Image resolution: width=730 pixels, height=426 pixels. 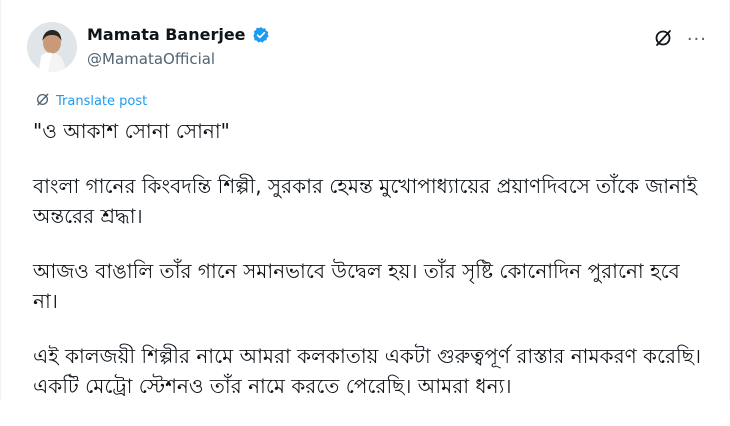 What do you see at coordinates (663, 40) in the screenshot?
I see `grok-slash-circle-icon` at bounding box center [663, 40].